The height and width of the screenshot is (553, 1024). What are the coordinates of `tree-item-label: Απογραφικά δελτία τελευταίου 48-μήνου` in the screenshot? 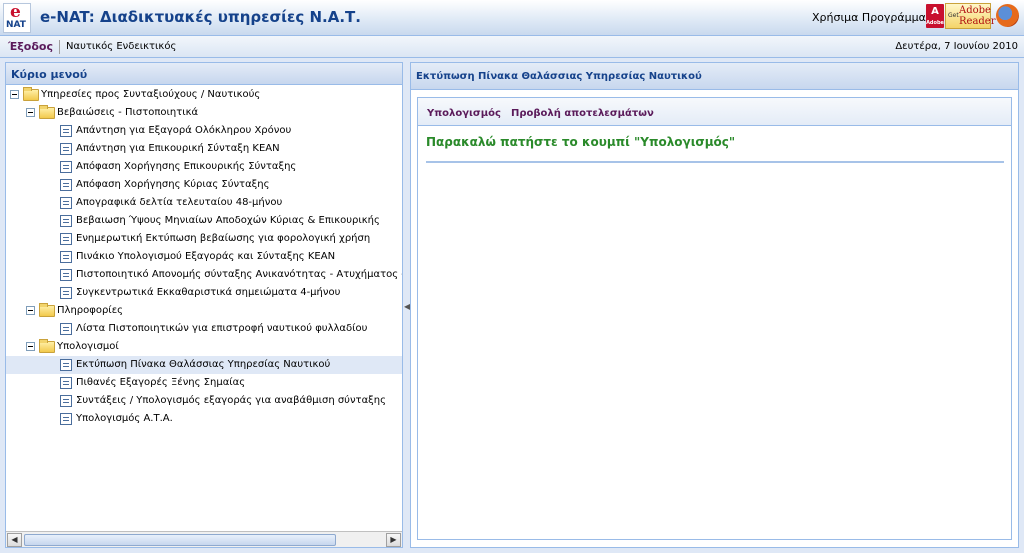 It's located at (179, 202).